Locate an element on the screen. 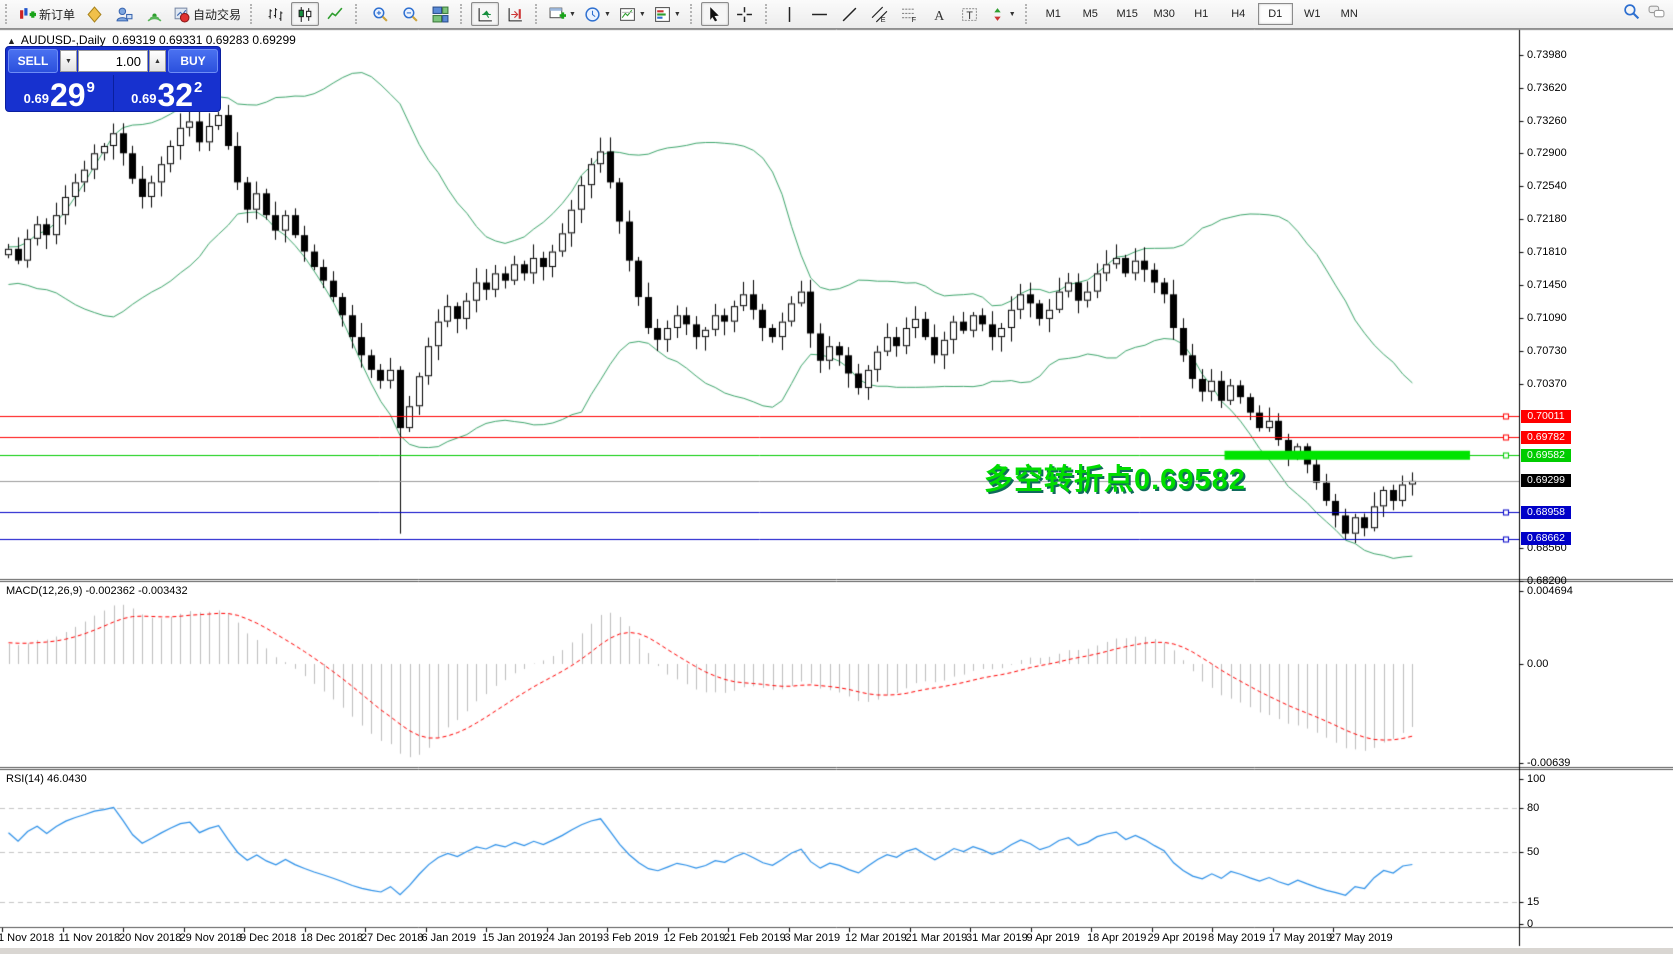 This screenshot has width=1673, height=954. periods-button: ▼ is located at coordinates (597, 14).